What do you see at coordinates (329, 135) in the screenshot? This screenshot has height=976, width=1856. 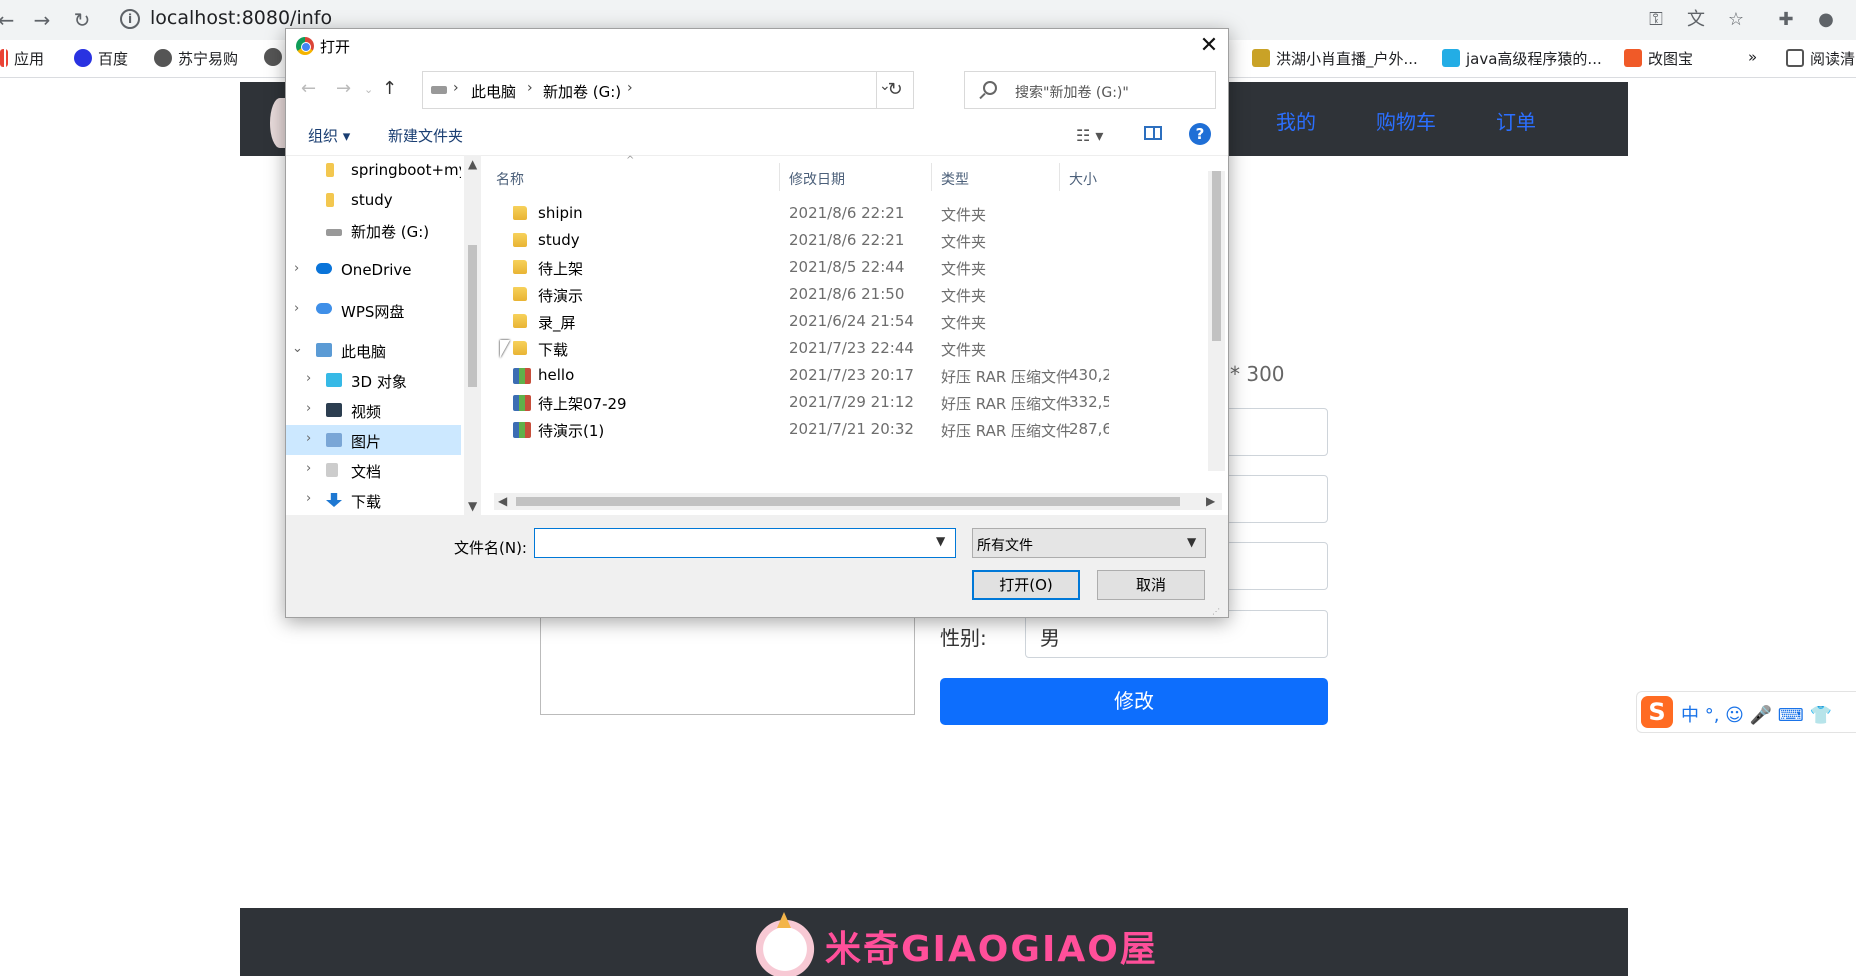 I see `organize-button: 组织 ▾` at bounding box center [329, 135].